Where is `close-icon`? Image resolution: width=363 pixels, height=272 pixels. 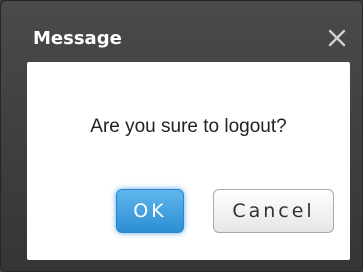
close-icon is located at coordinates (337, 38).